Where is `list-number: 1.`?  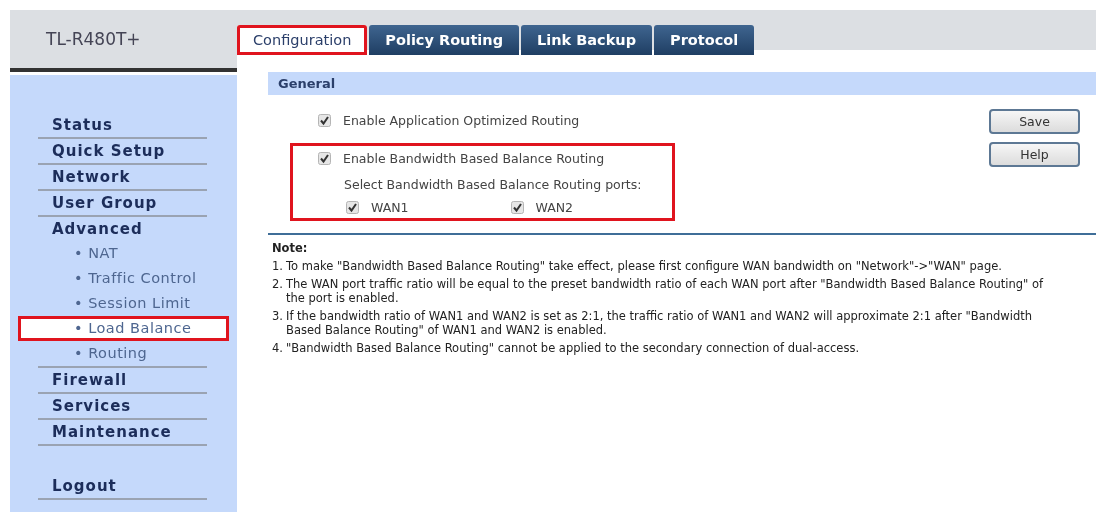
list-number: 1. is located at coordinates (278, 266).